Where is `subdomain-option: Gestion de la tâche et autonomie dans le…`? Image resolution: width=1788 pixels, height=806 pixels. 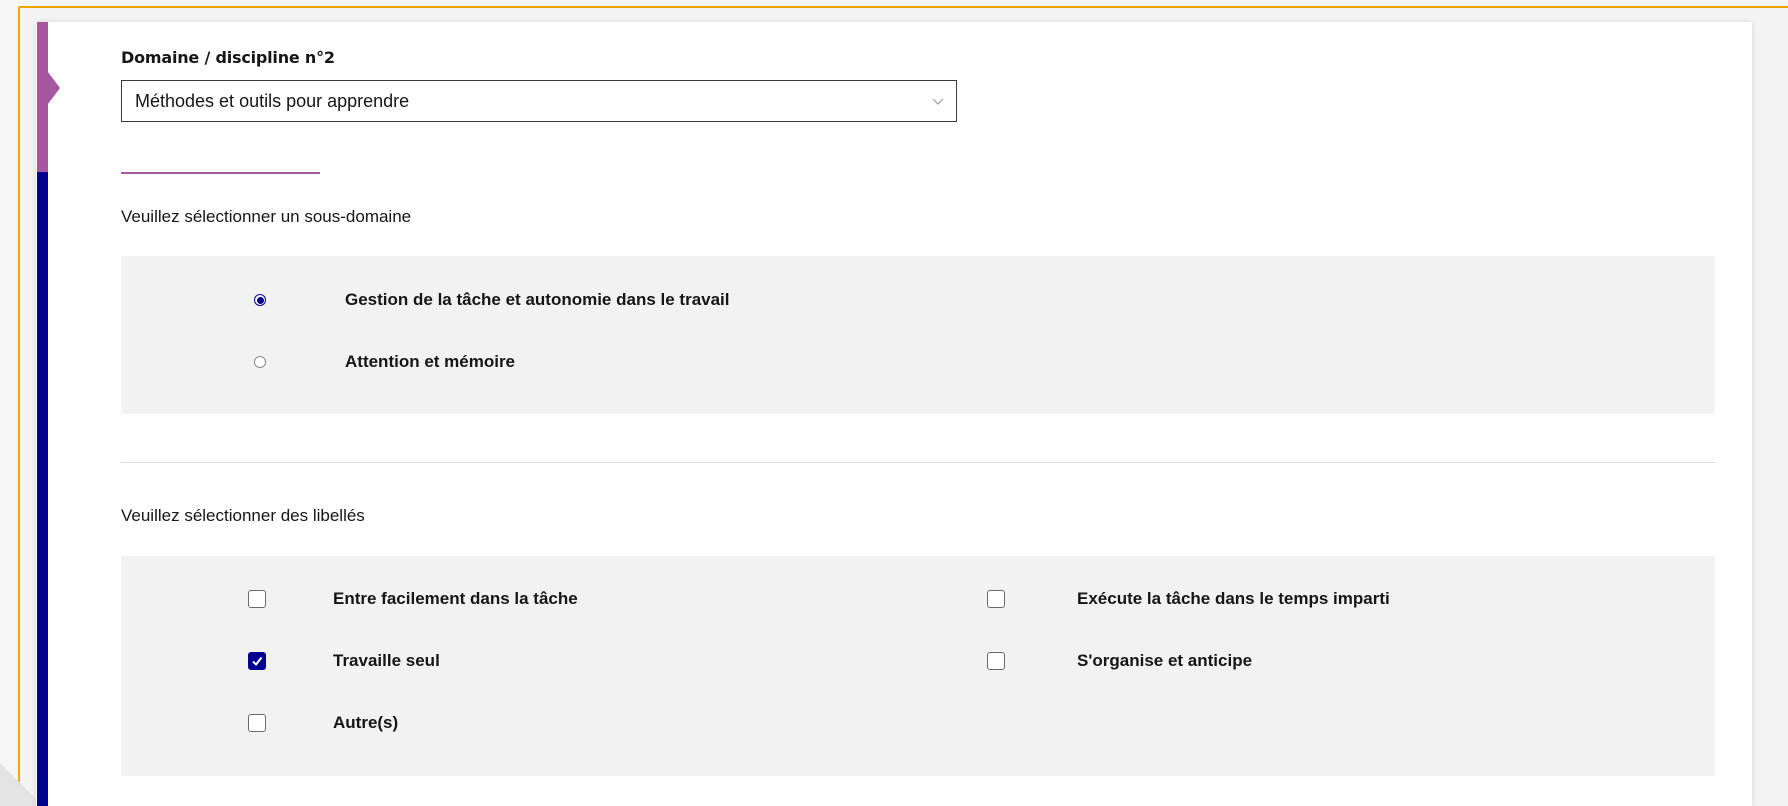 subdomain-option: Gestion de la tâche et autonomie dans le… is located at coordinates (492, 300).